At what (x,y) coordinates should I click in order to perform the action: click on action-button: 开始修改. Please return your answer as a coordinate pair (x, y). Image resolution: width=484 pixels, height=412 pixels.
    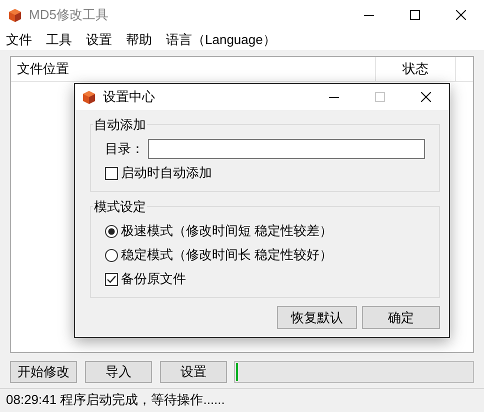
    Looking at the image, I should click on (43, 372).